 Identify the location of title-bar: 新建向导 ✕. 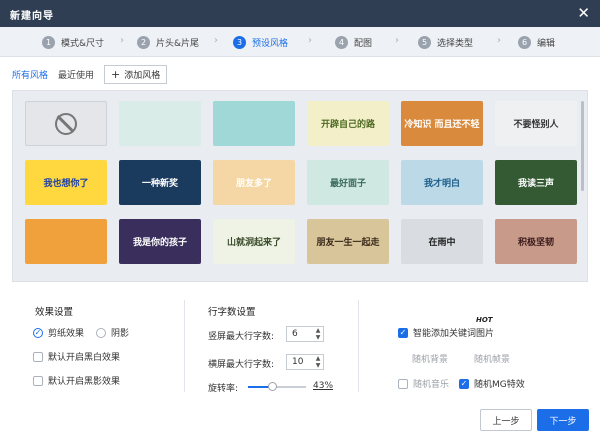
(300, 13).